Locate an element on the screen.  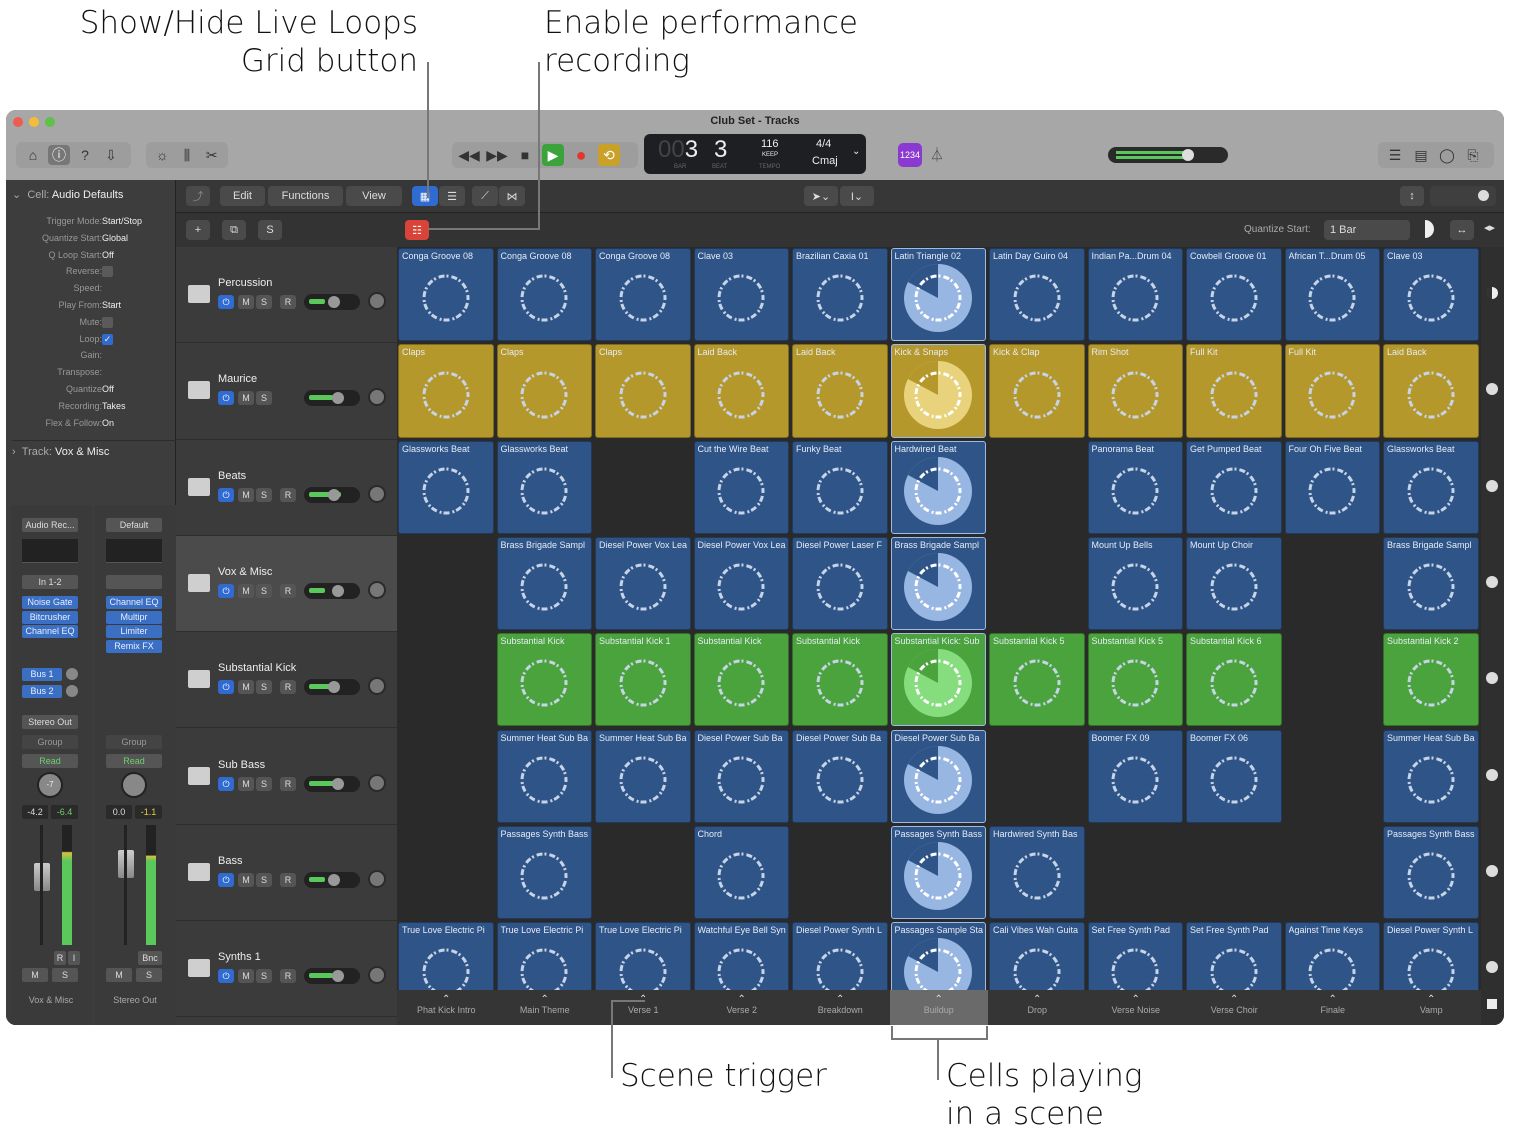
master-volume-slider is located at coordinates (1168, 155).